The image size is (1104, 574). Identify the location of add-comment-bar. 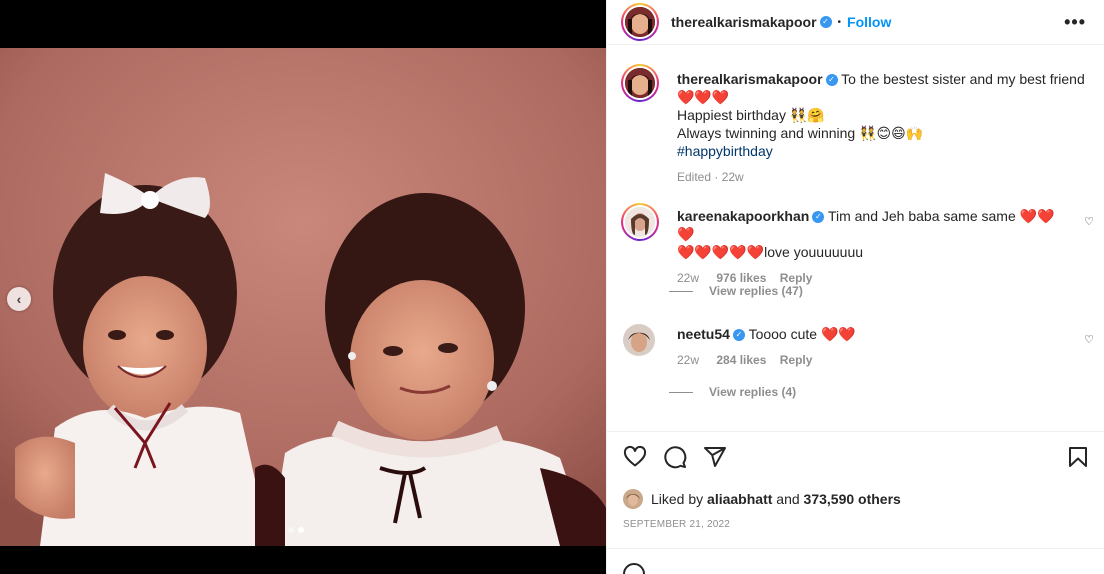
(855, 561).